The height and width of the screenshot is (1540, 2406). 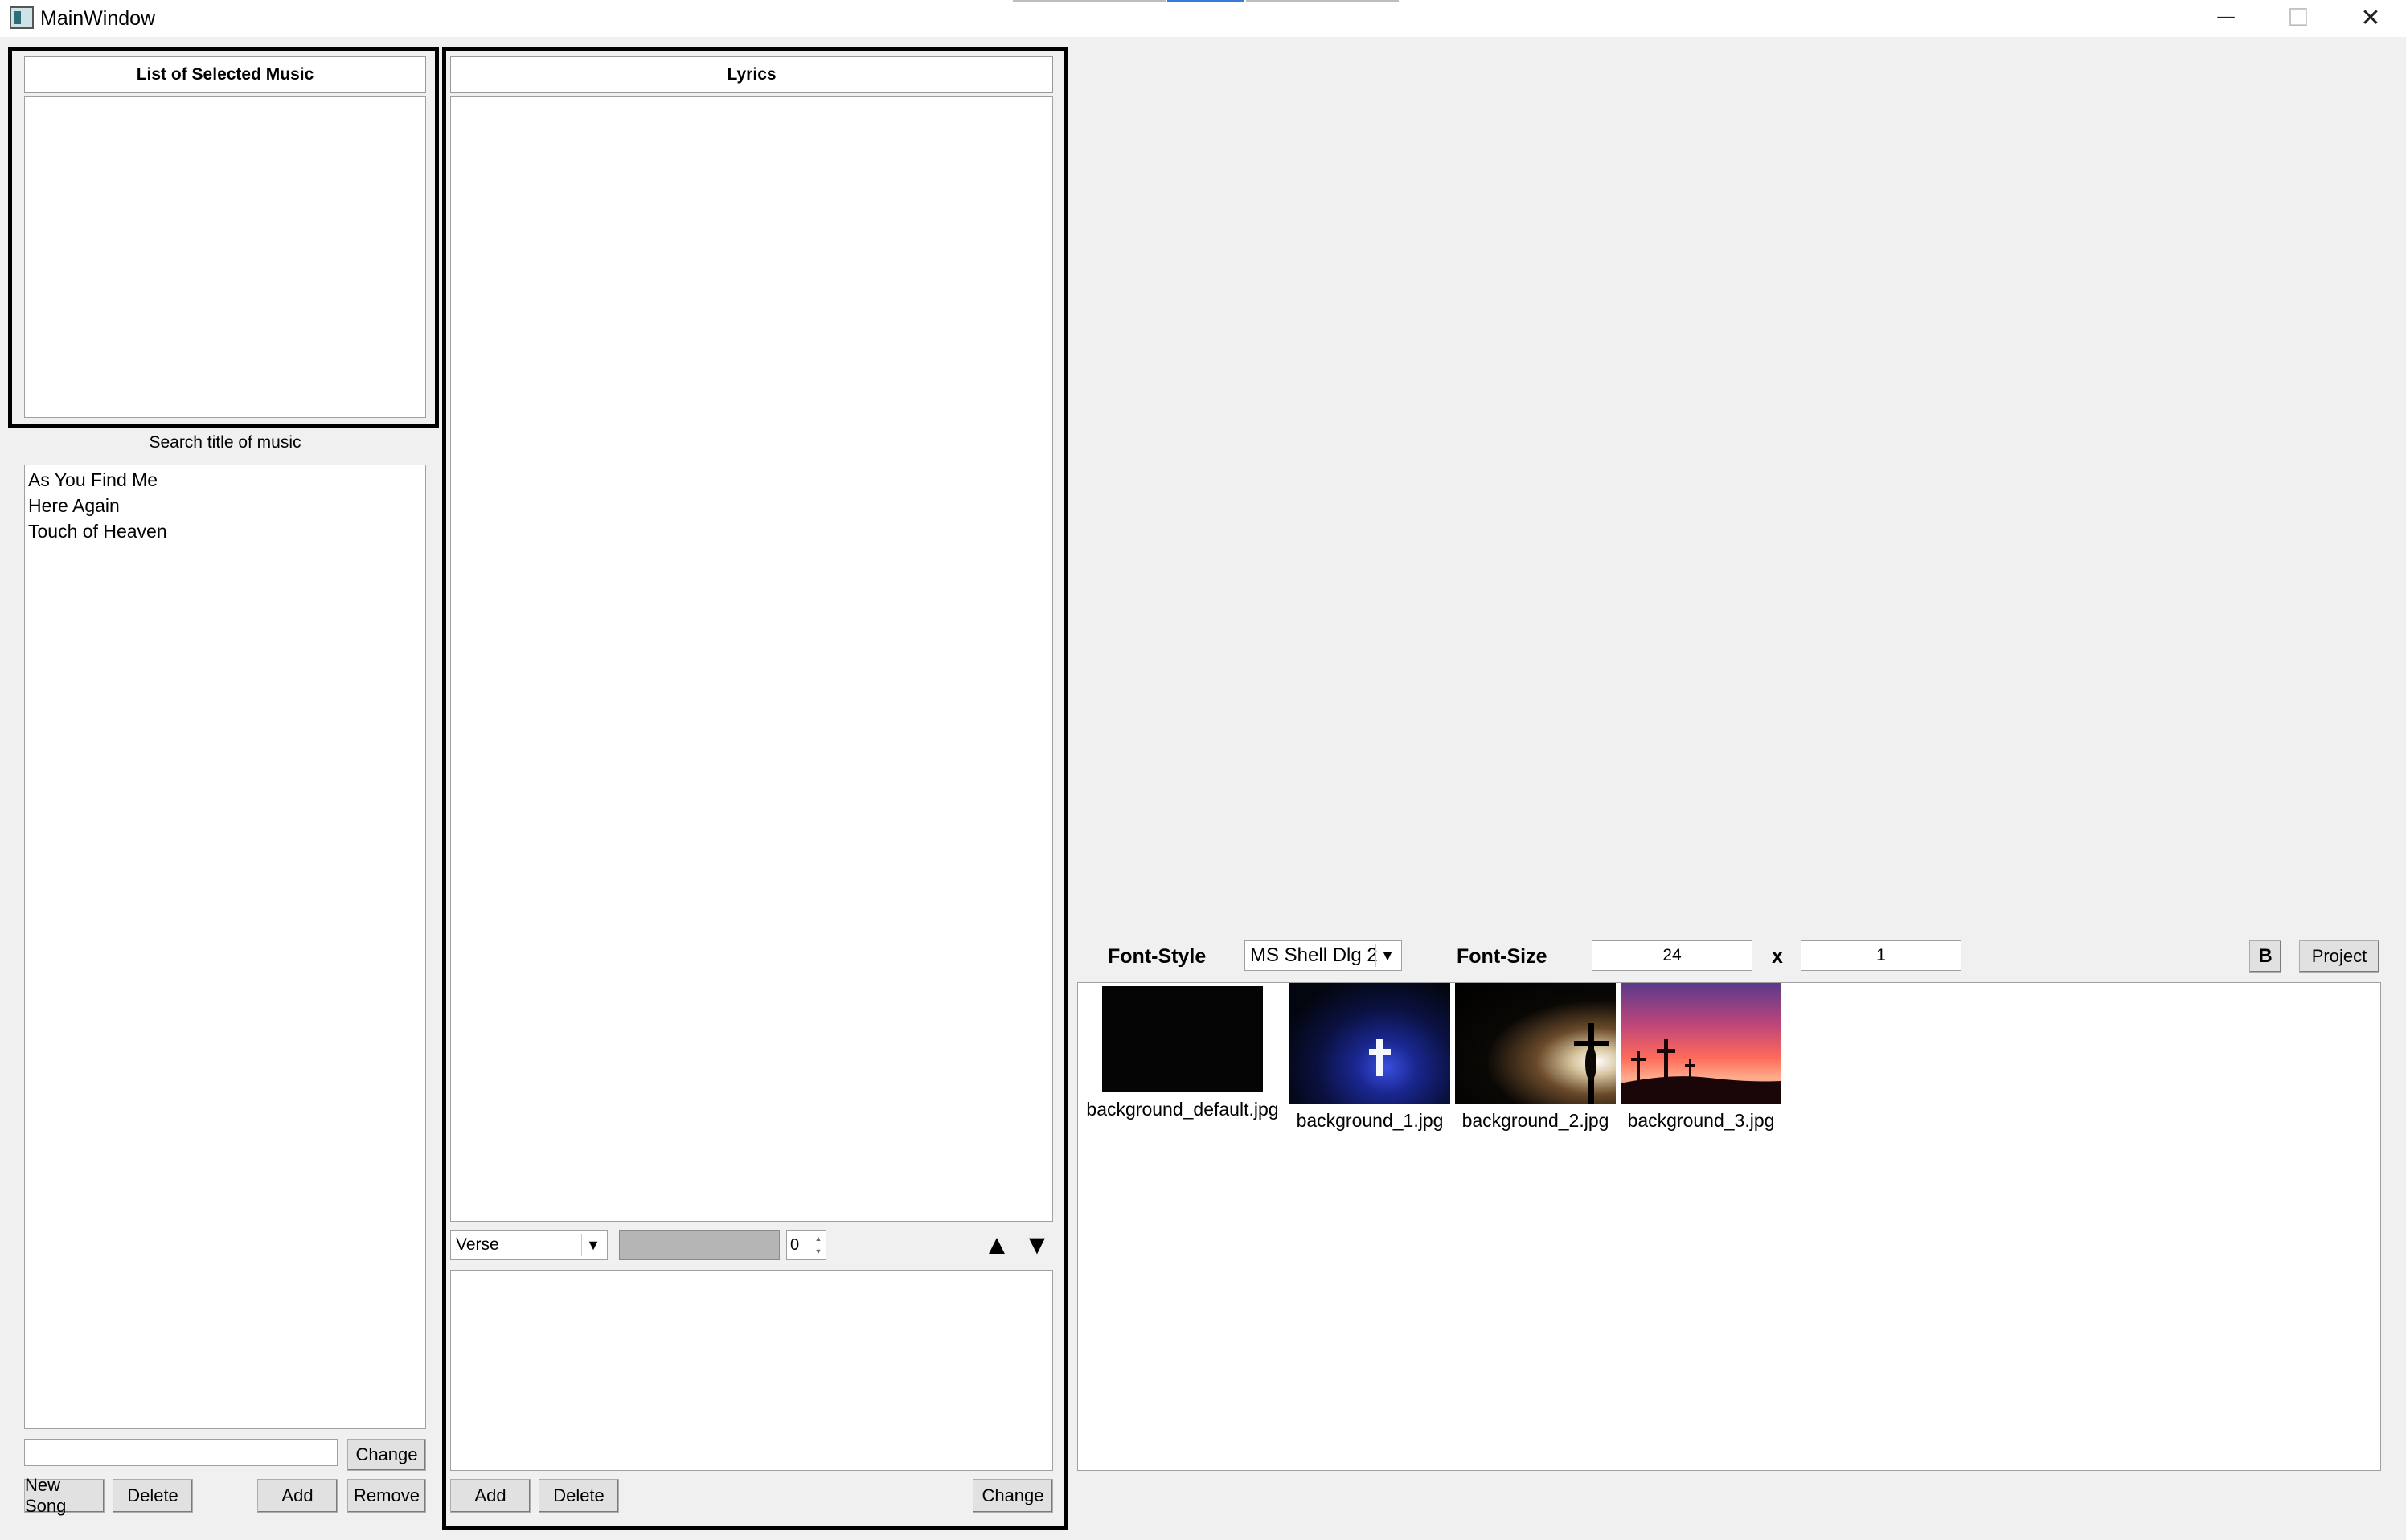 What do you see at coordinates (1701, 1044) in the screenshot?
I see `three-crosses-sunset-image` at bounding box center [1701, 1044].